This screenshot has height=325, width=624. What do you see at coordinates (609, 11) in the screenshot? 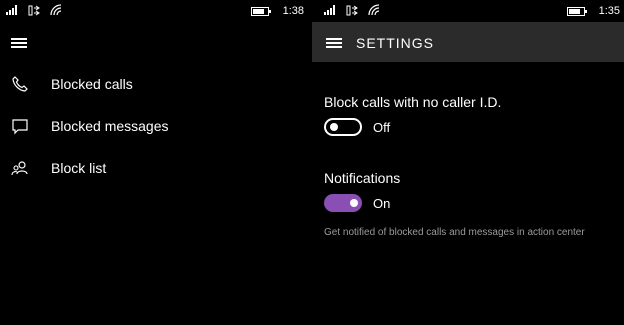
I see `status-time: 1:35` at bounding box center [609, 11].